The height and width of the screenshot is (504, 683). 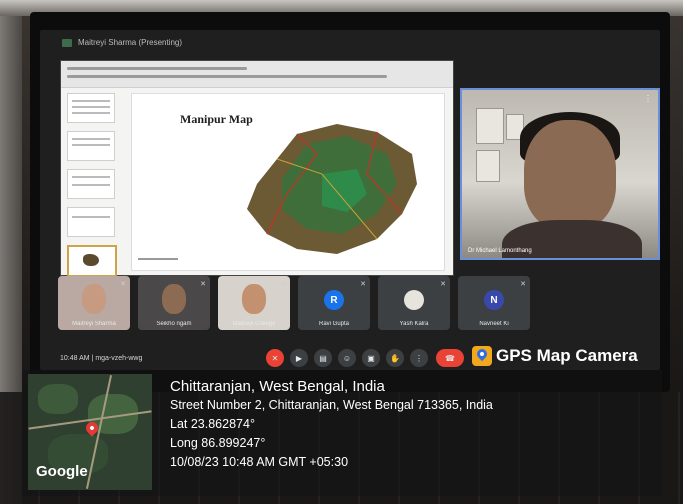 What do you see at coordinates (414, 324) in the screenshot?
I see `participant-name: Yash Kalra` at bounding box center [414, 324].